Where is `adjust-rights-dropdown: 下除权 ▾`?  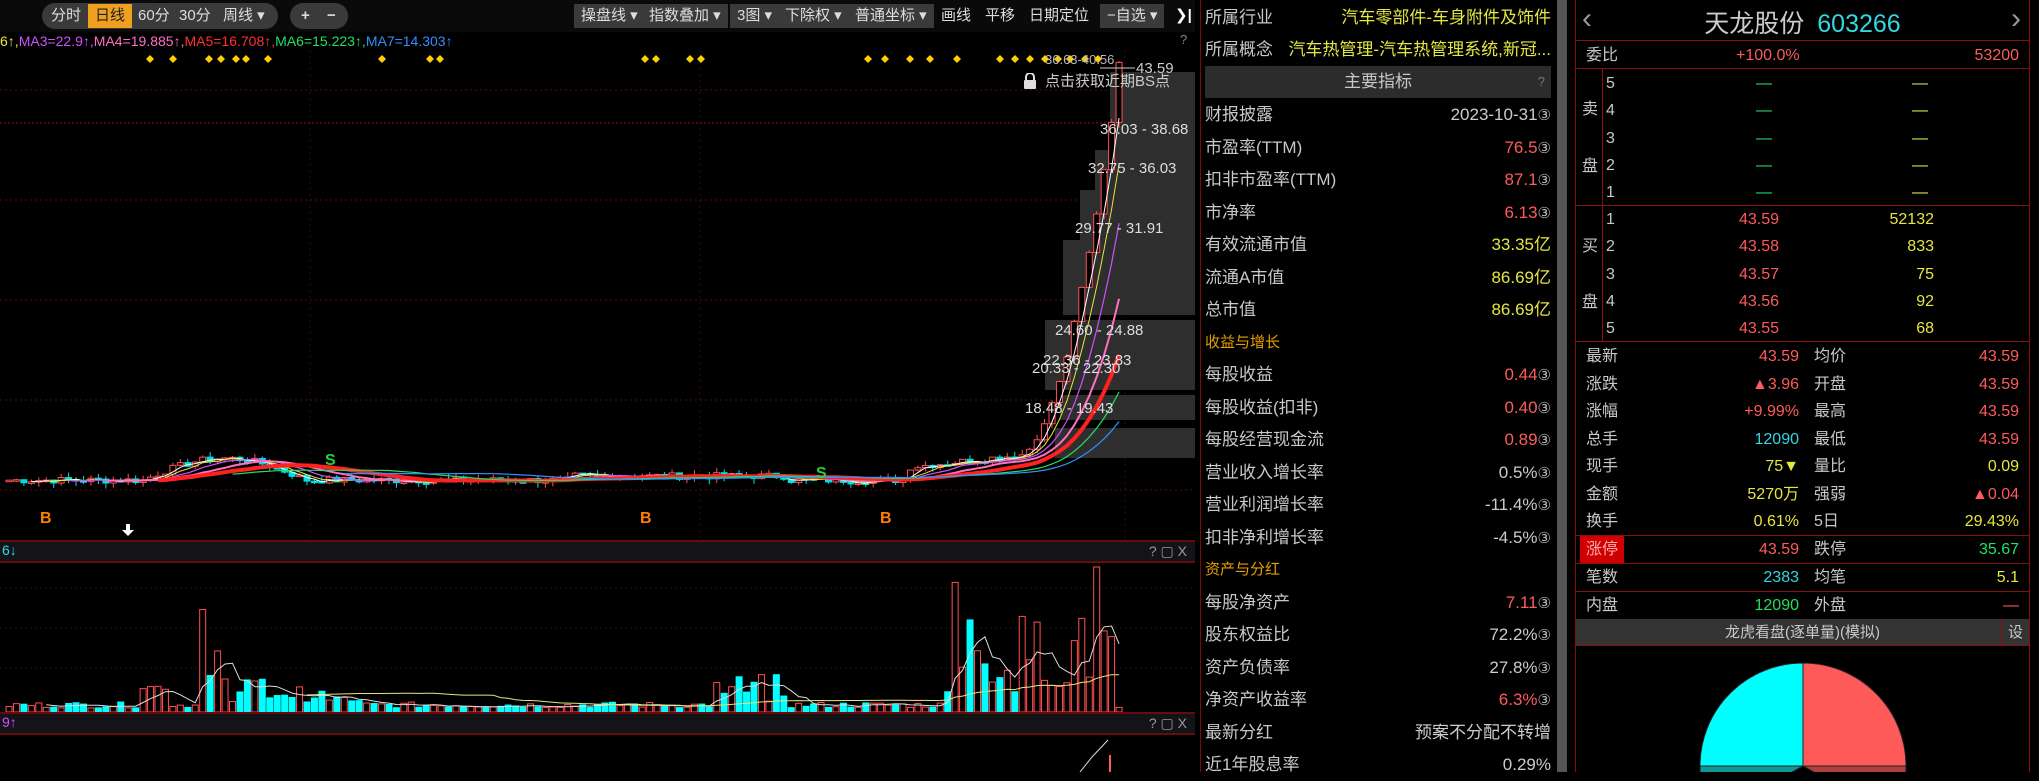
adjust-rights-dropdown: 下除权 ▾ is located at coordinates (813, 16).